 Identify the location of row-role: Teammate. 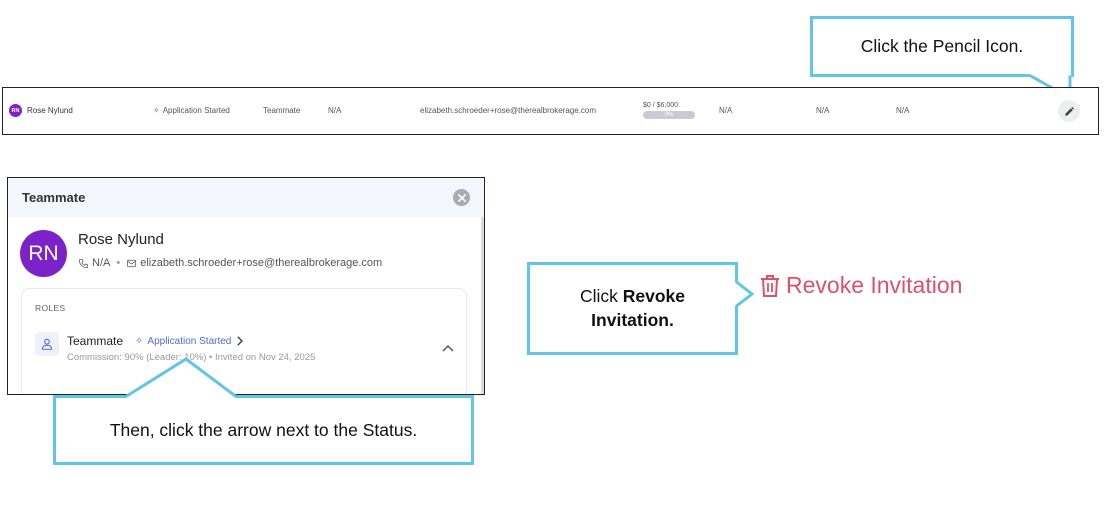
(282, 110).